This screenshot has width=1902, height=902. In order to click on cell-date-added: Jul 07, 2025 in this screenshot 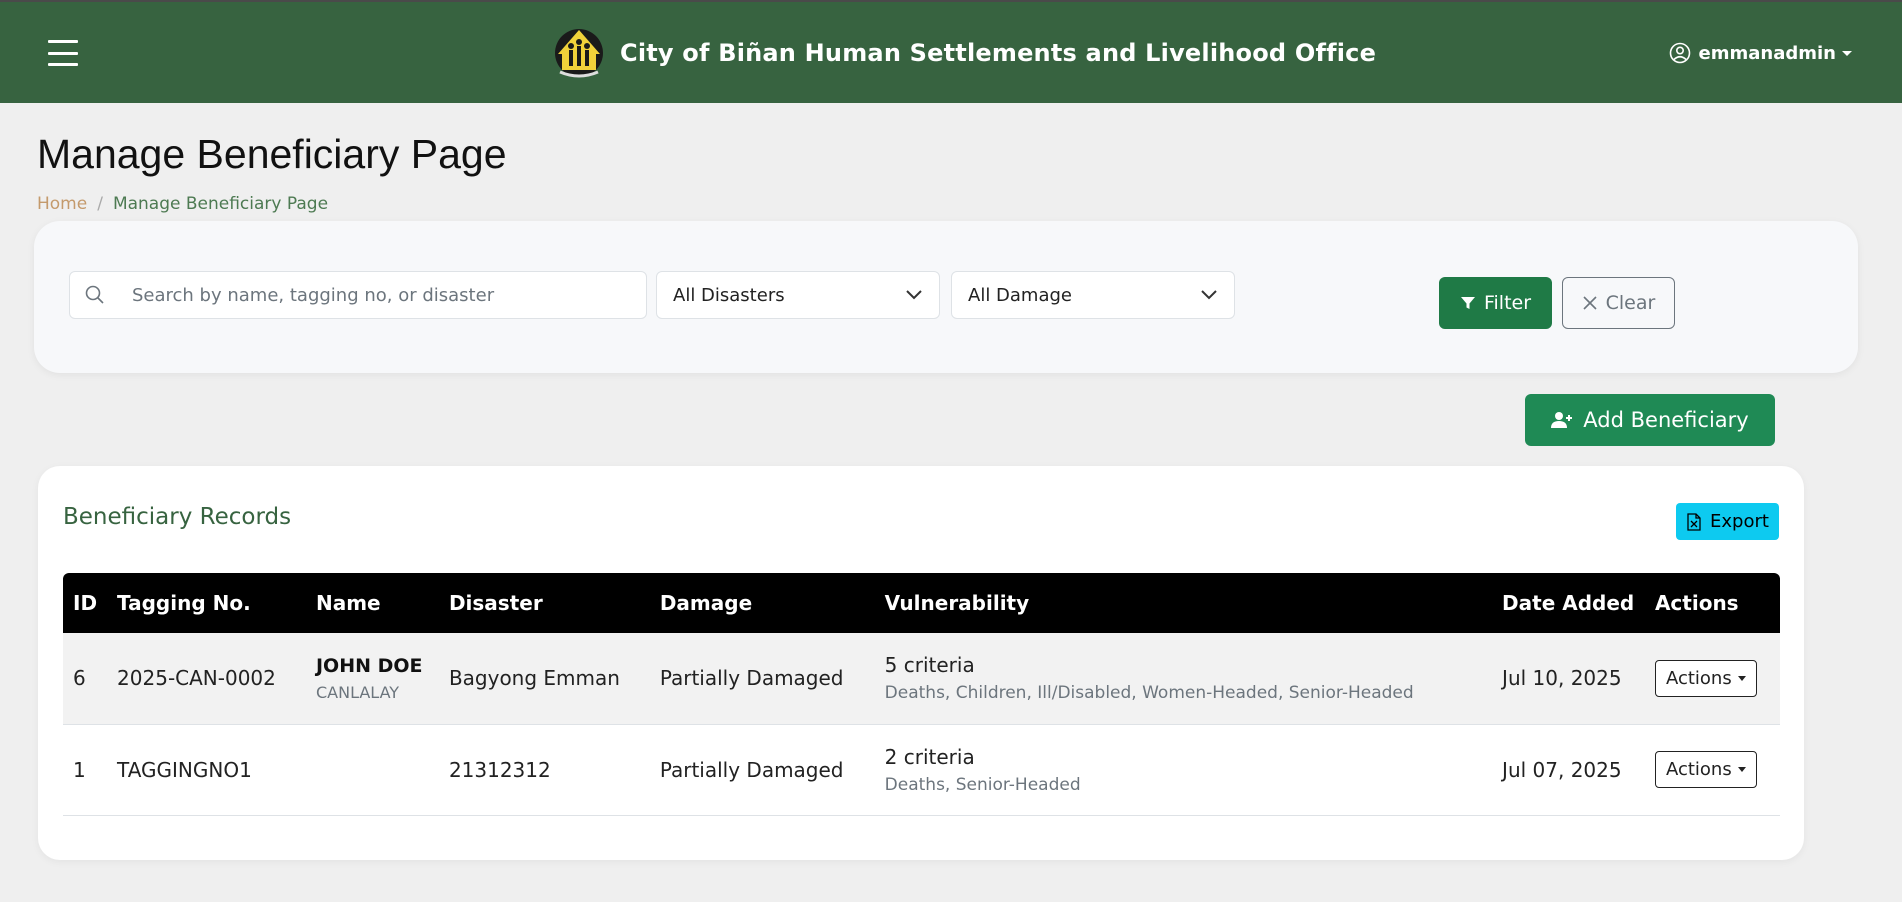, I will do `click(1562, 769)`.